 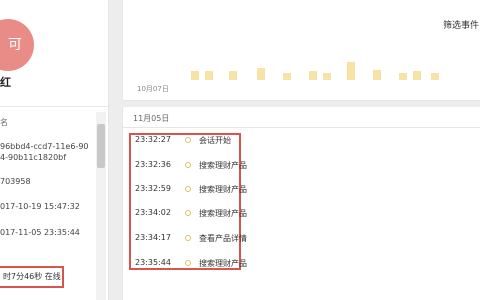 What do you see at coordinates (101, 146) in the screenshot?
I see `scrollbar-thumb` at bounding box center [101, 146].